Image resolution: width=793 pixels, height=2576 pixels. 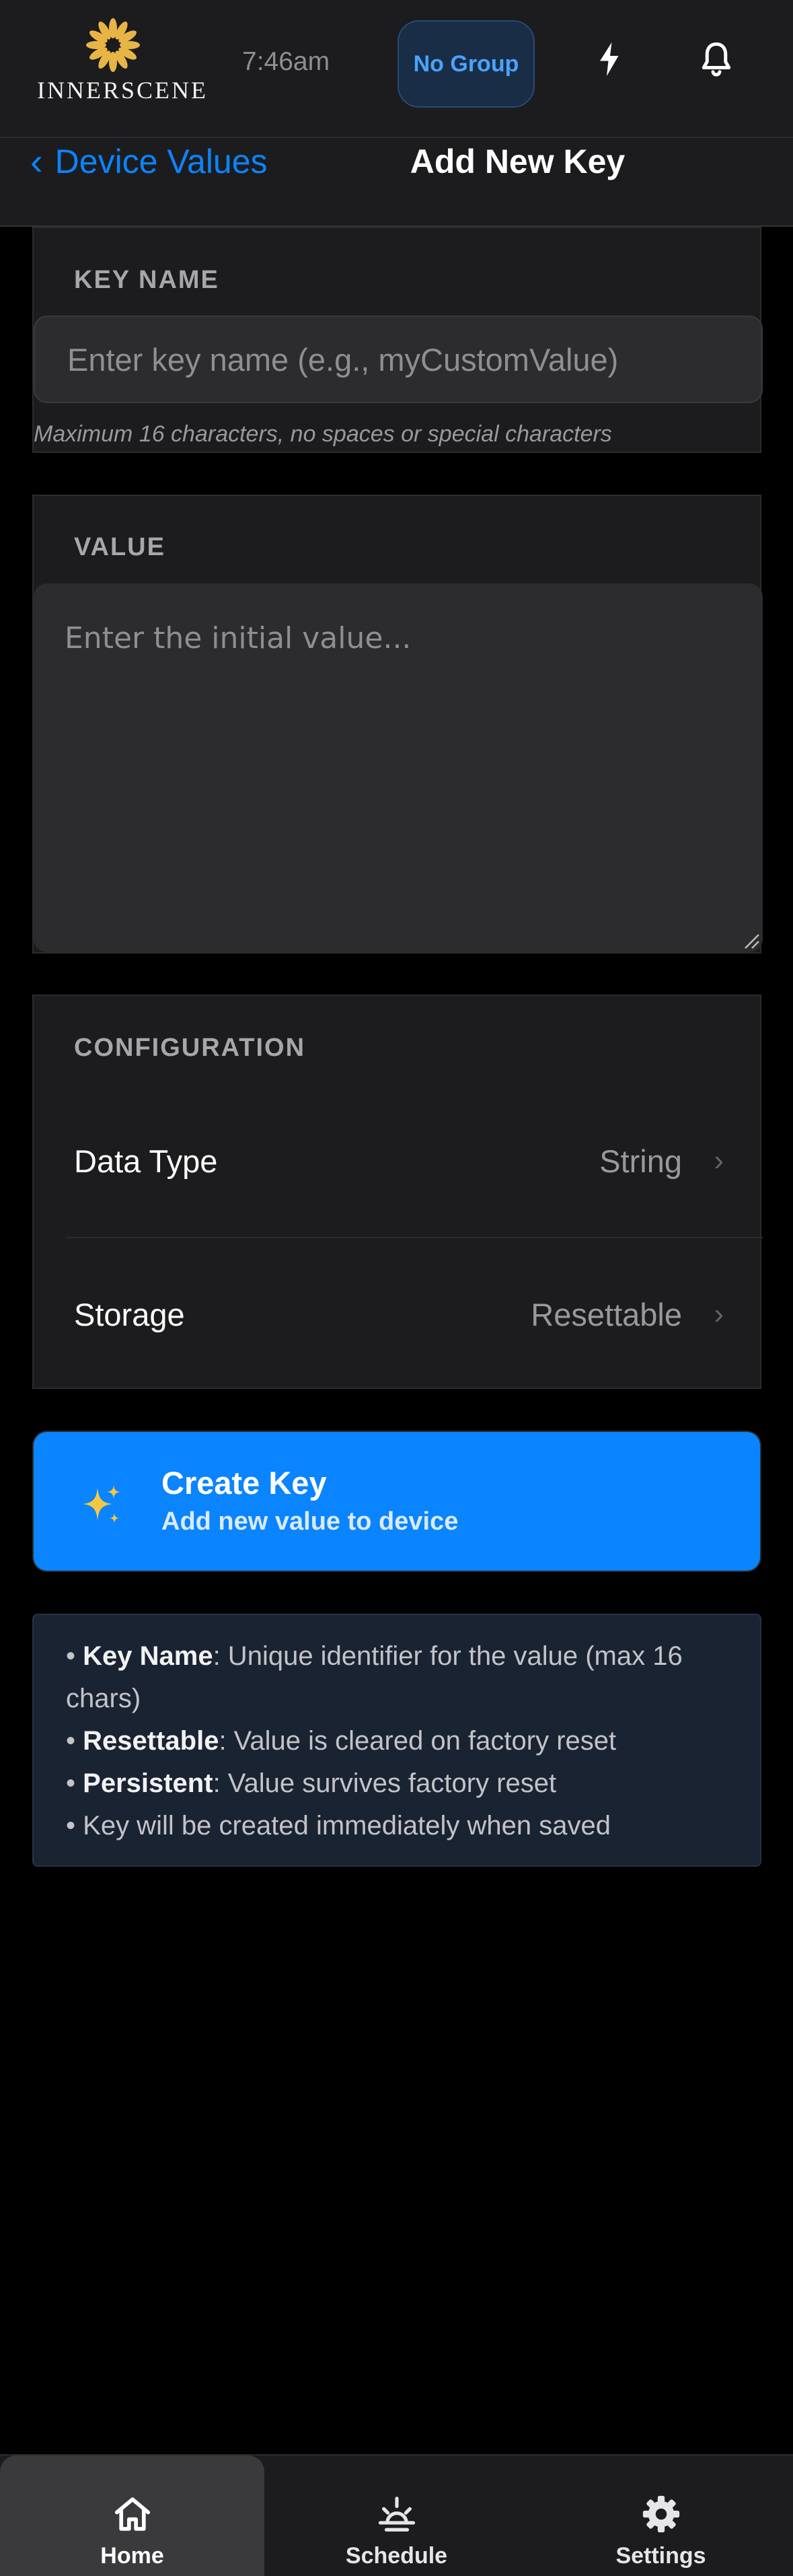 I want to click on data-type-value: String, so click(x=640, y=1161).